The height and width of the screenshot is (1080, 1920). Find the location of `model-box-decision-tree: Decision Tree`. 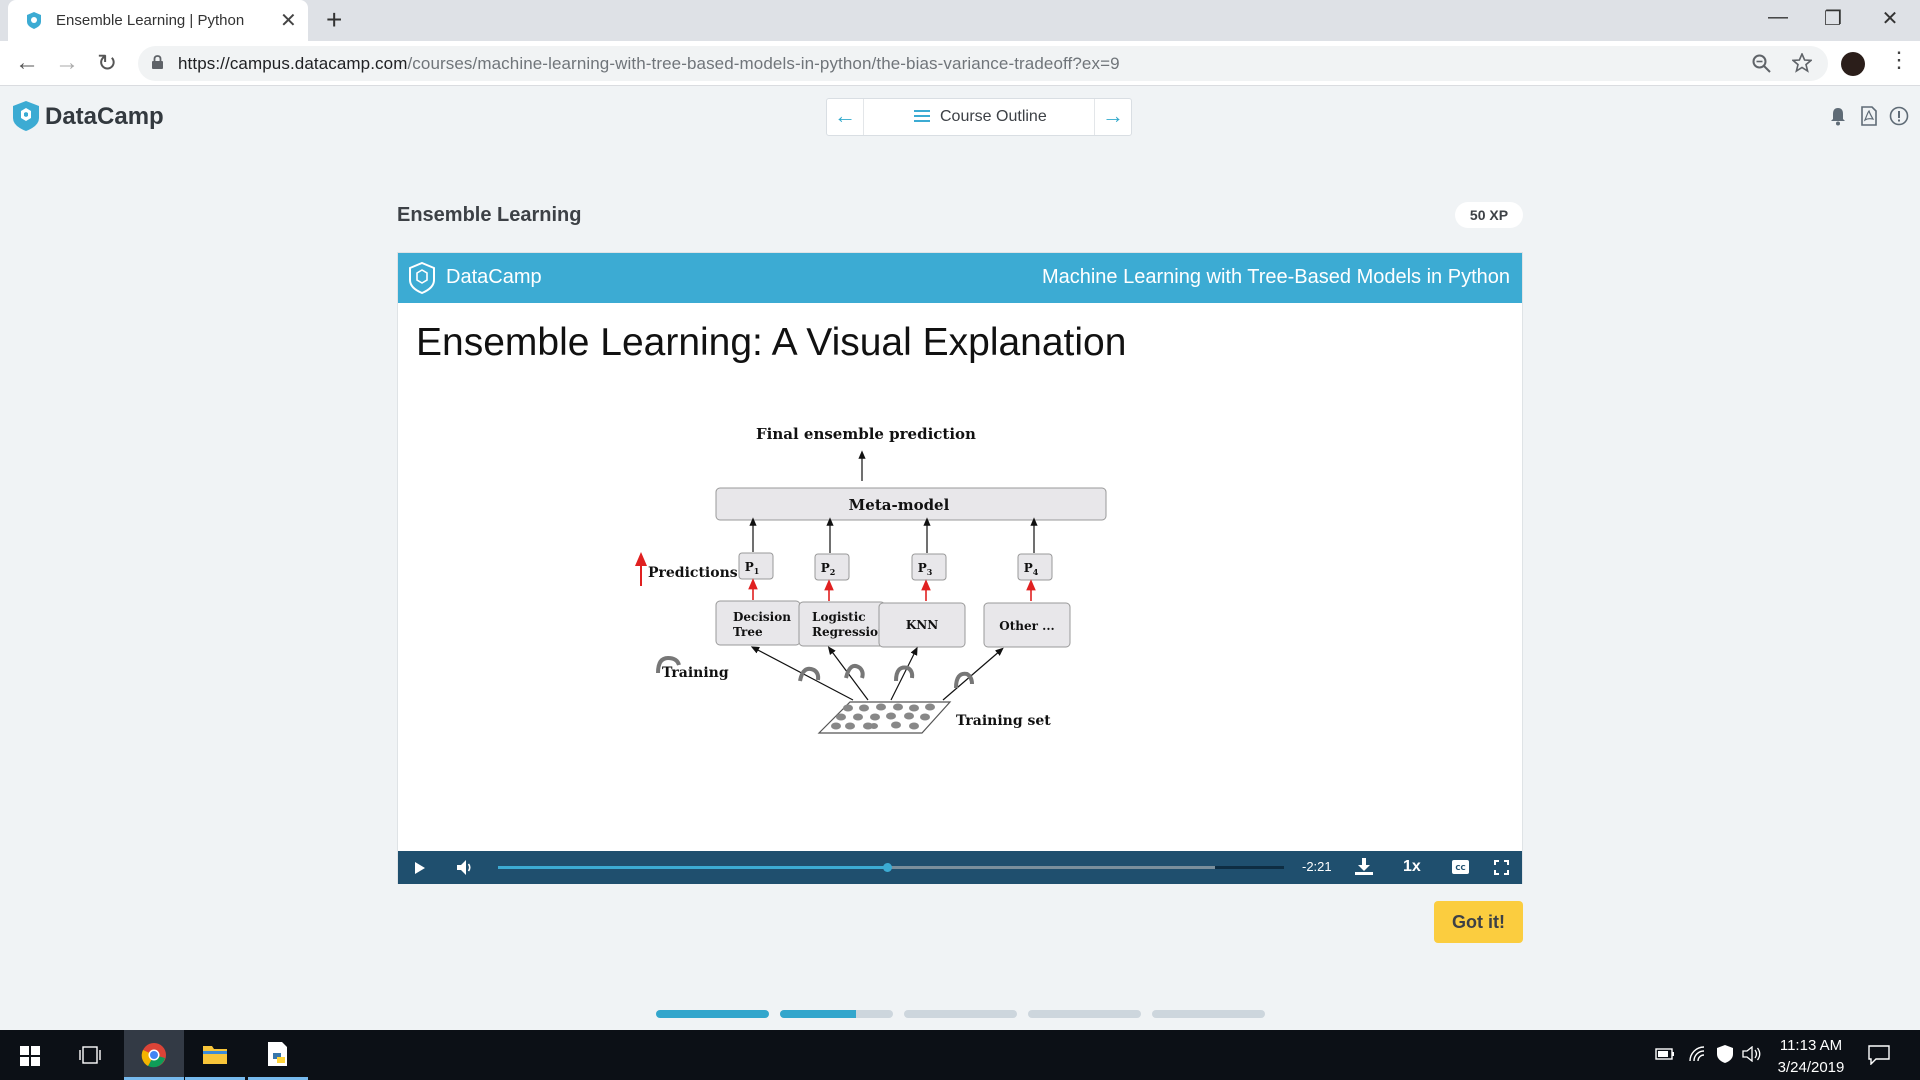

model-box-decision-tree: Decision Tree is located at coordinates (758, 623).